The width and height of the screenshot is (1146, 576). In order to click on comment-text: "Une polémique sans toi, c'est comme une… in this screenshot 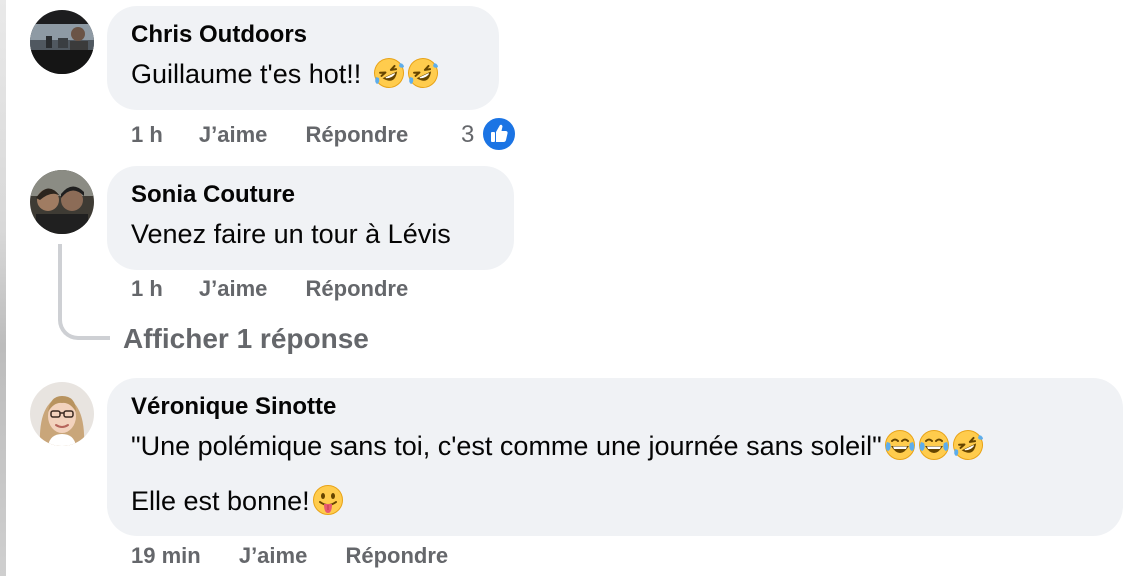, I will do `click(615, 446)`.